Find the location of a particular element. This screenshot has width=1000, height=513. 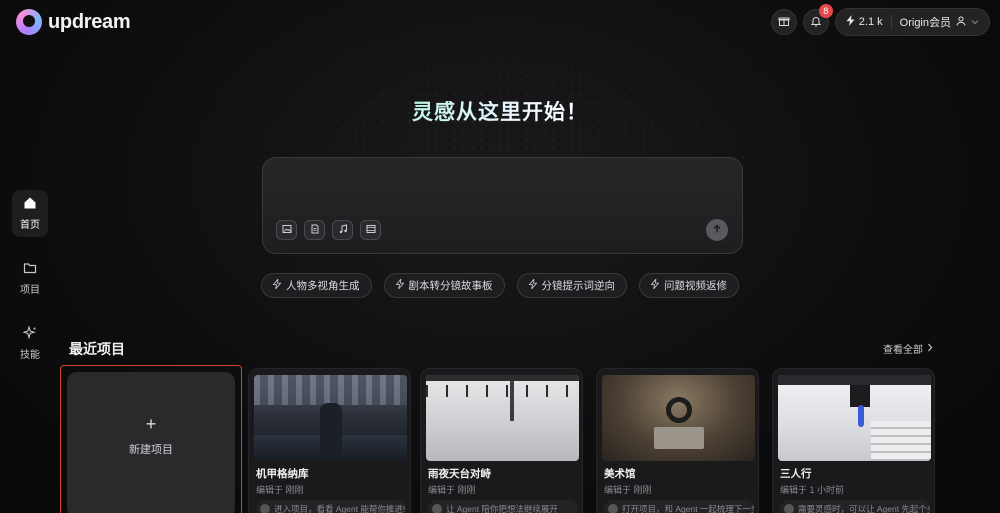

plus-icon: + is located at coordinates (151, 423).